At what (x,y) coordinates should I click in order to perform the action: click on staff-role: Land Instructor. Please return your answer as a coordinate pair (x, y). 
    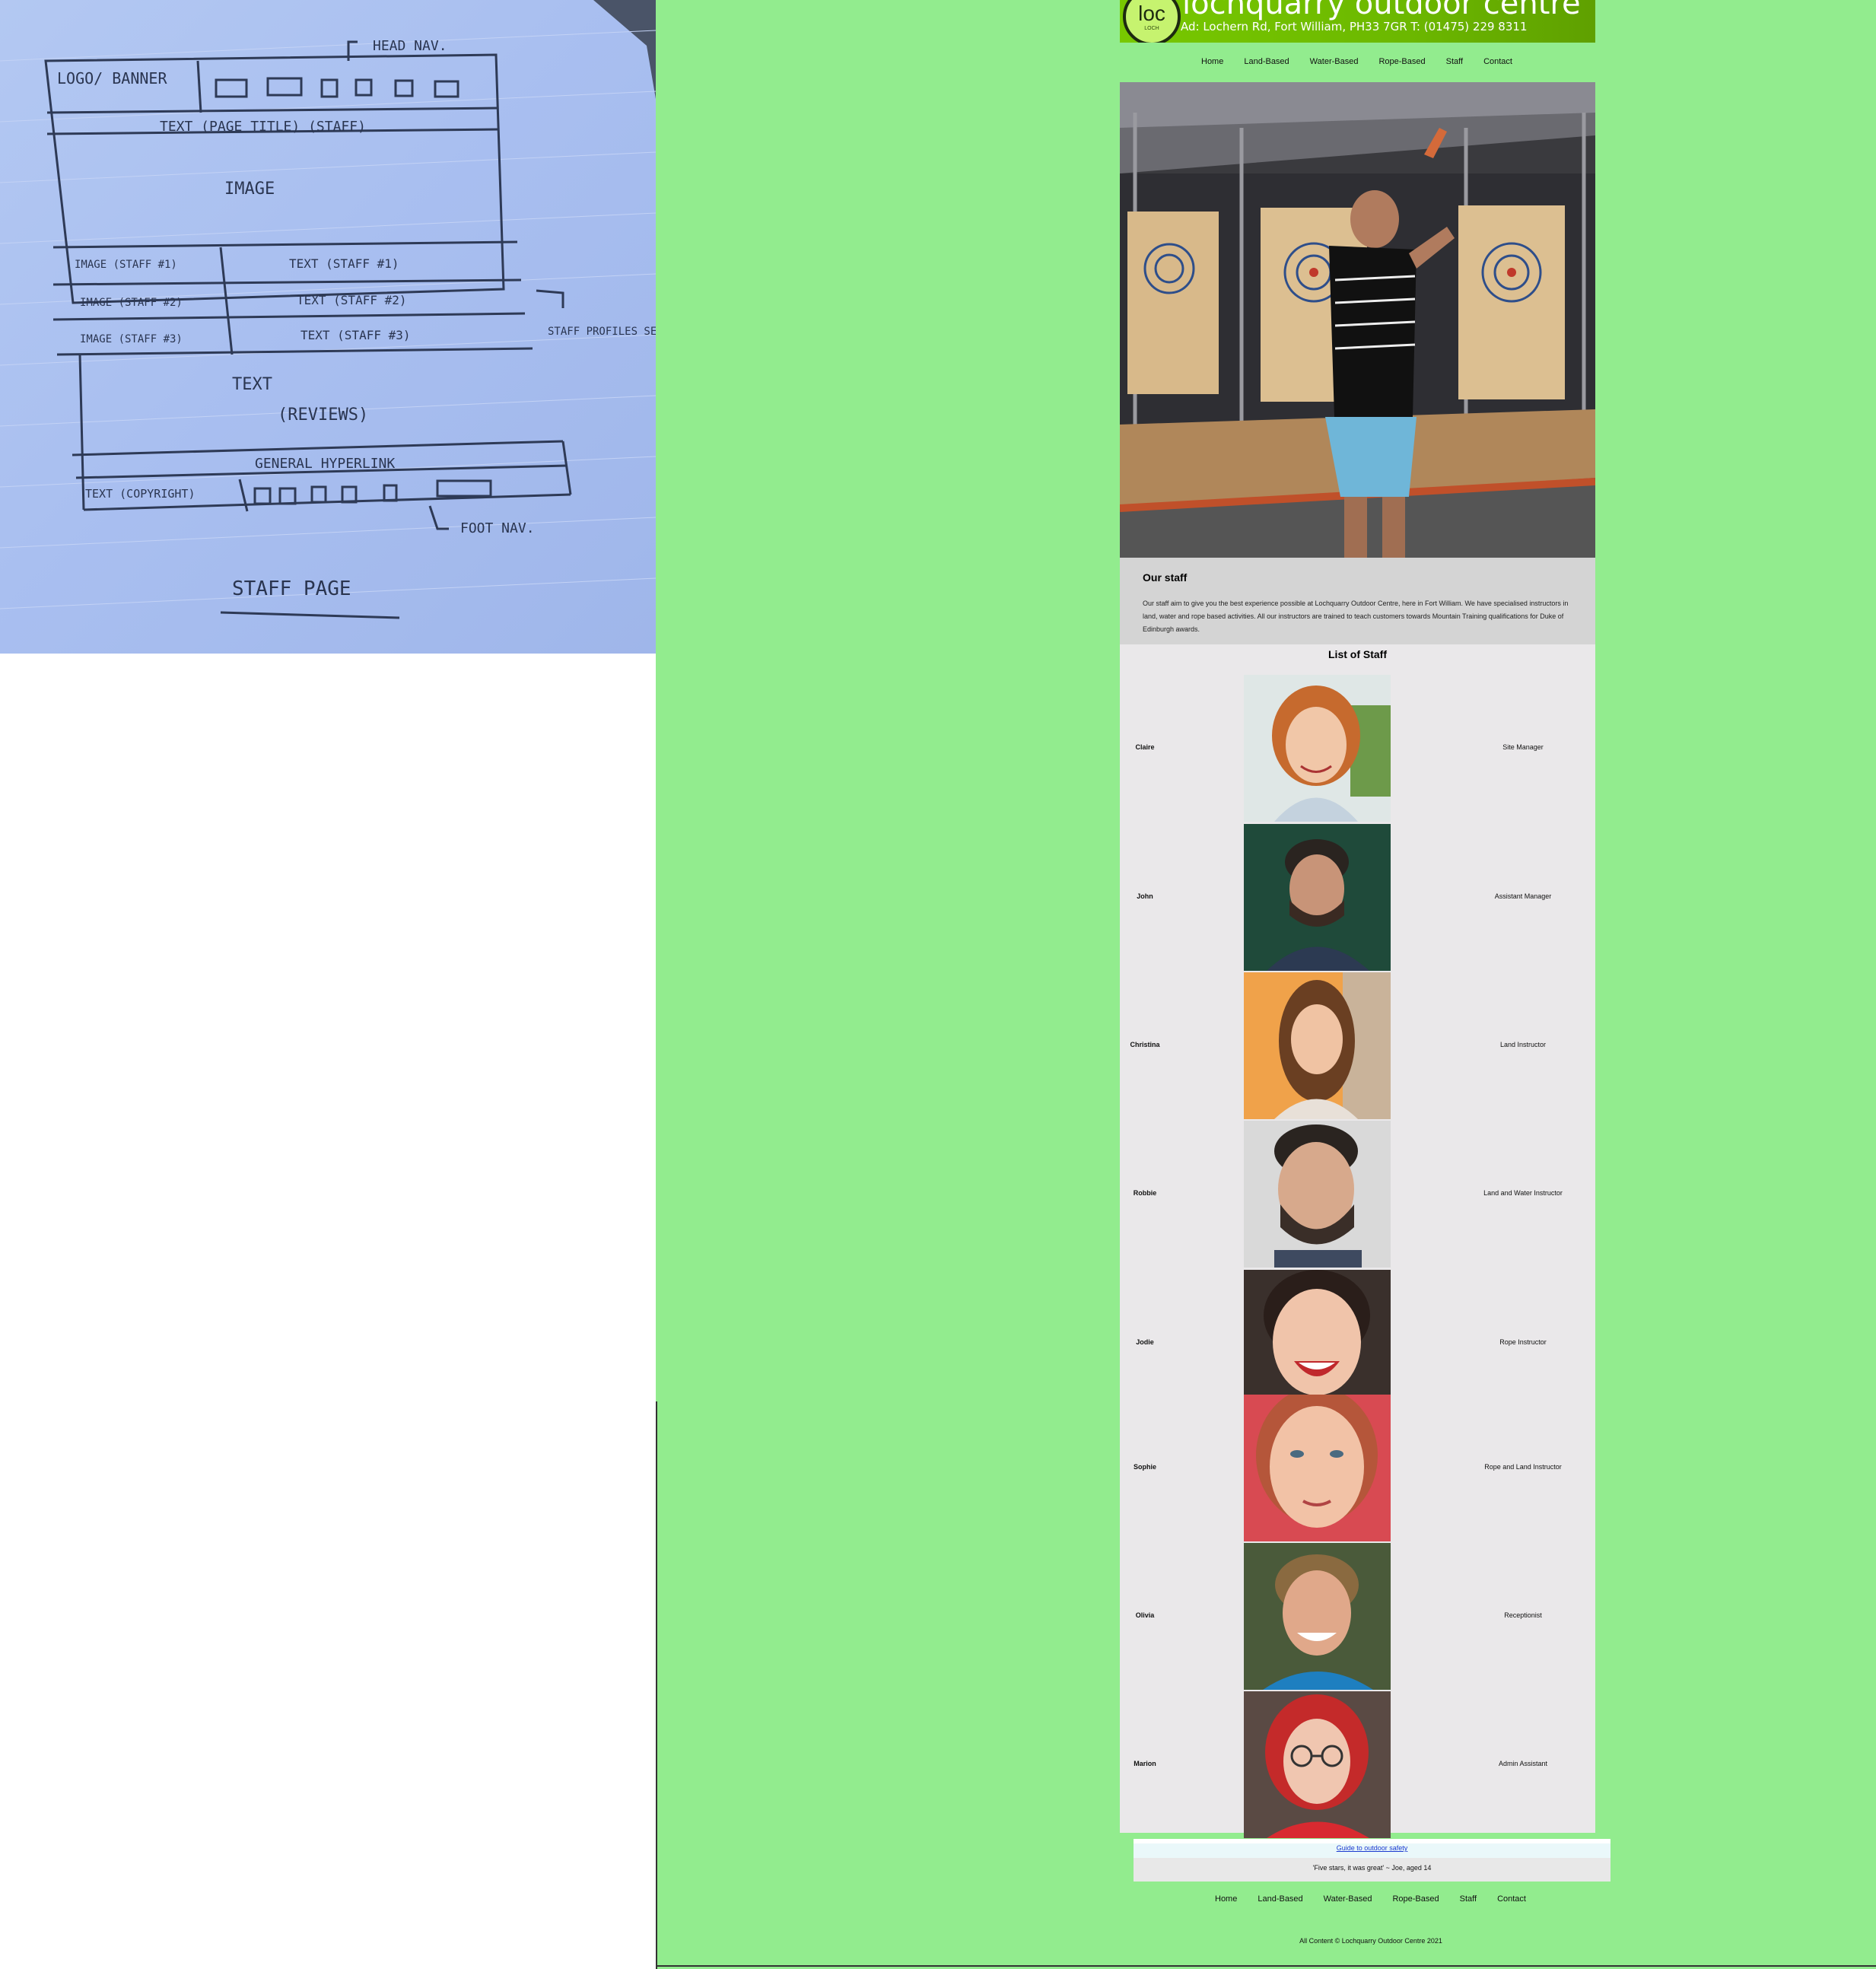
    Looking at the image, I should click on (1523, 1044).